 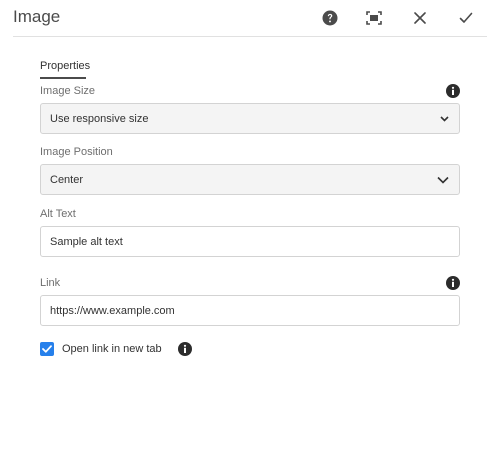 I want to click on image-position-label: Image Position, so click(x=76, y=152).